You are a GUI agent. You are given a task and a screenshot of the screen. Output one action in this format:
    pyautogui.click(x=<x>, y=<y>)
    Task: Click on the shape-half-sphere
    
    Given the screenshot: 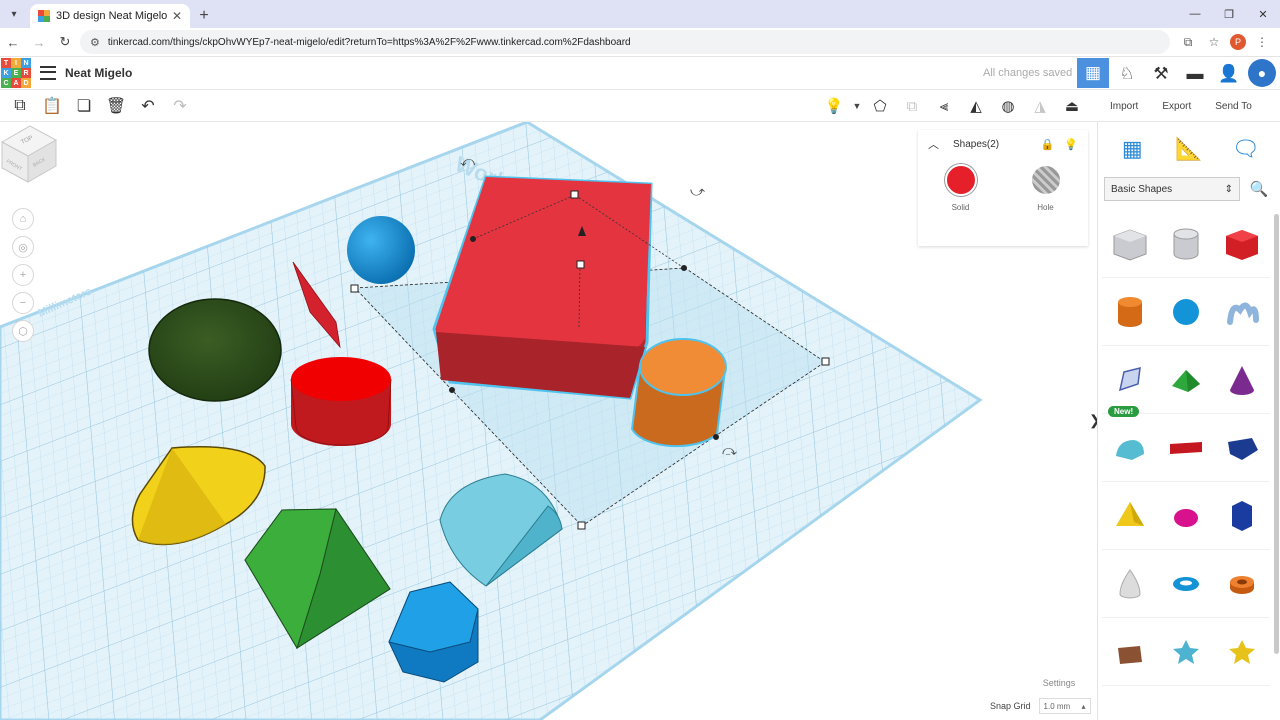 What is the action you would take?
    pyautogui.click(x=1186, y=516)
    